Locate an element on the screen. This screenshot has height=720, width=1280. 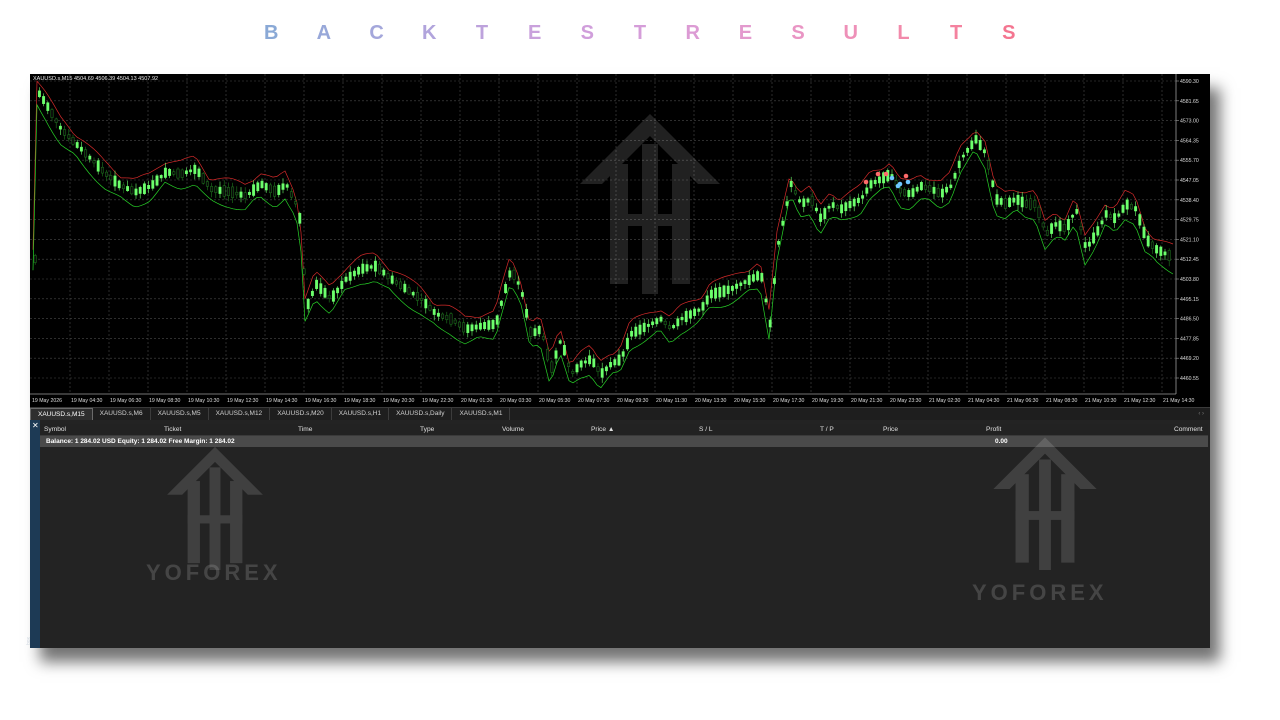
tab-timeframe: XAUUSD.s,M1 is located at coordinates (481, 414).